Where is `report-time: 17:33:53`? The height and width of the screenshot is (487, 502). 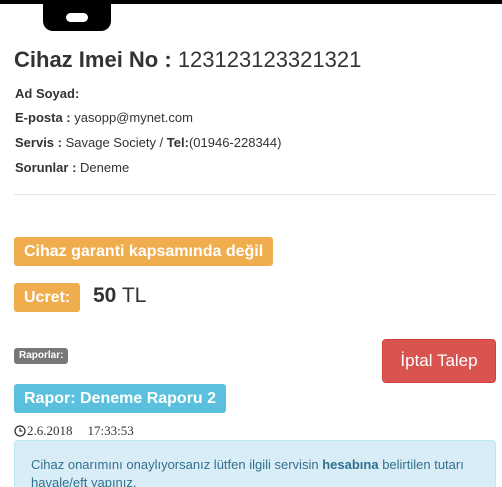 report-time: 17:33:53 is located at coordinates (110, 430).